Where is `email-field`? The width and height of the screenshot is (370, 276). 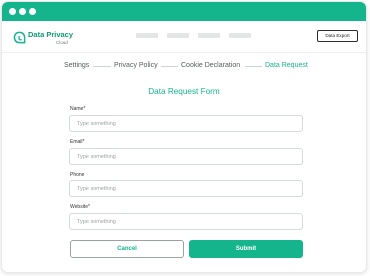
email-field is located at coordinates (186, 156).